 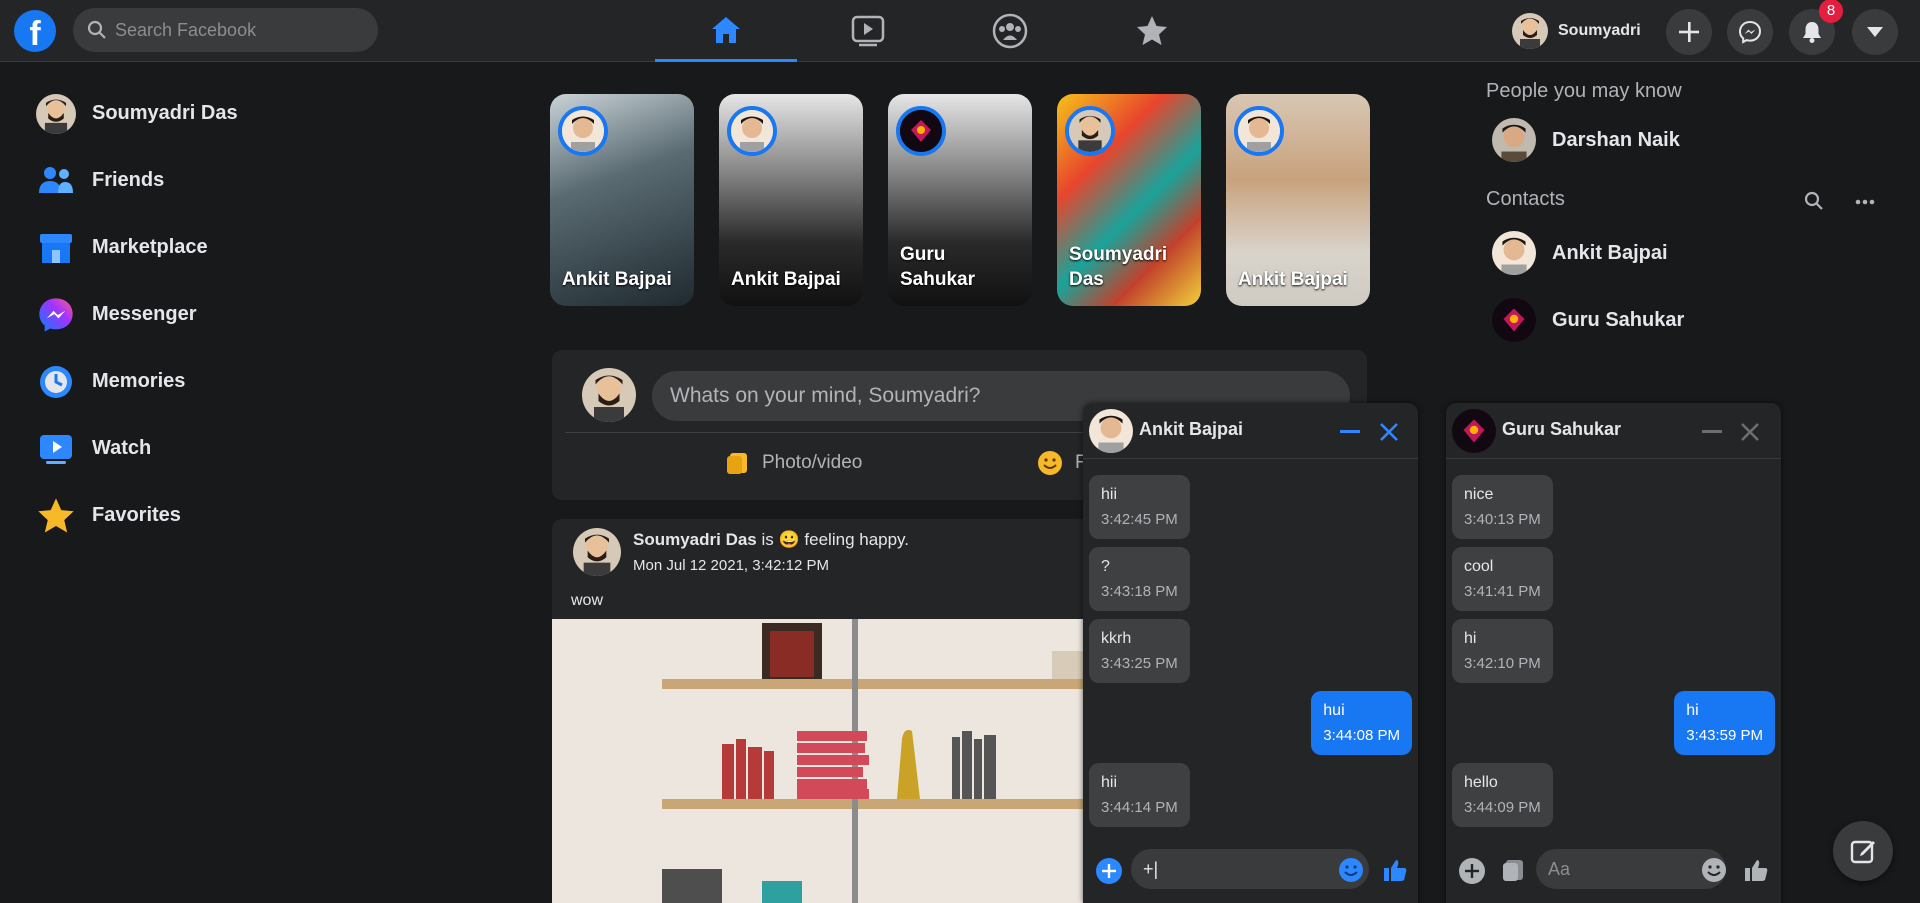 I want to click on post-is: is, so click(x=767, y=539).